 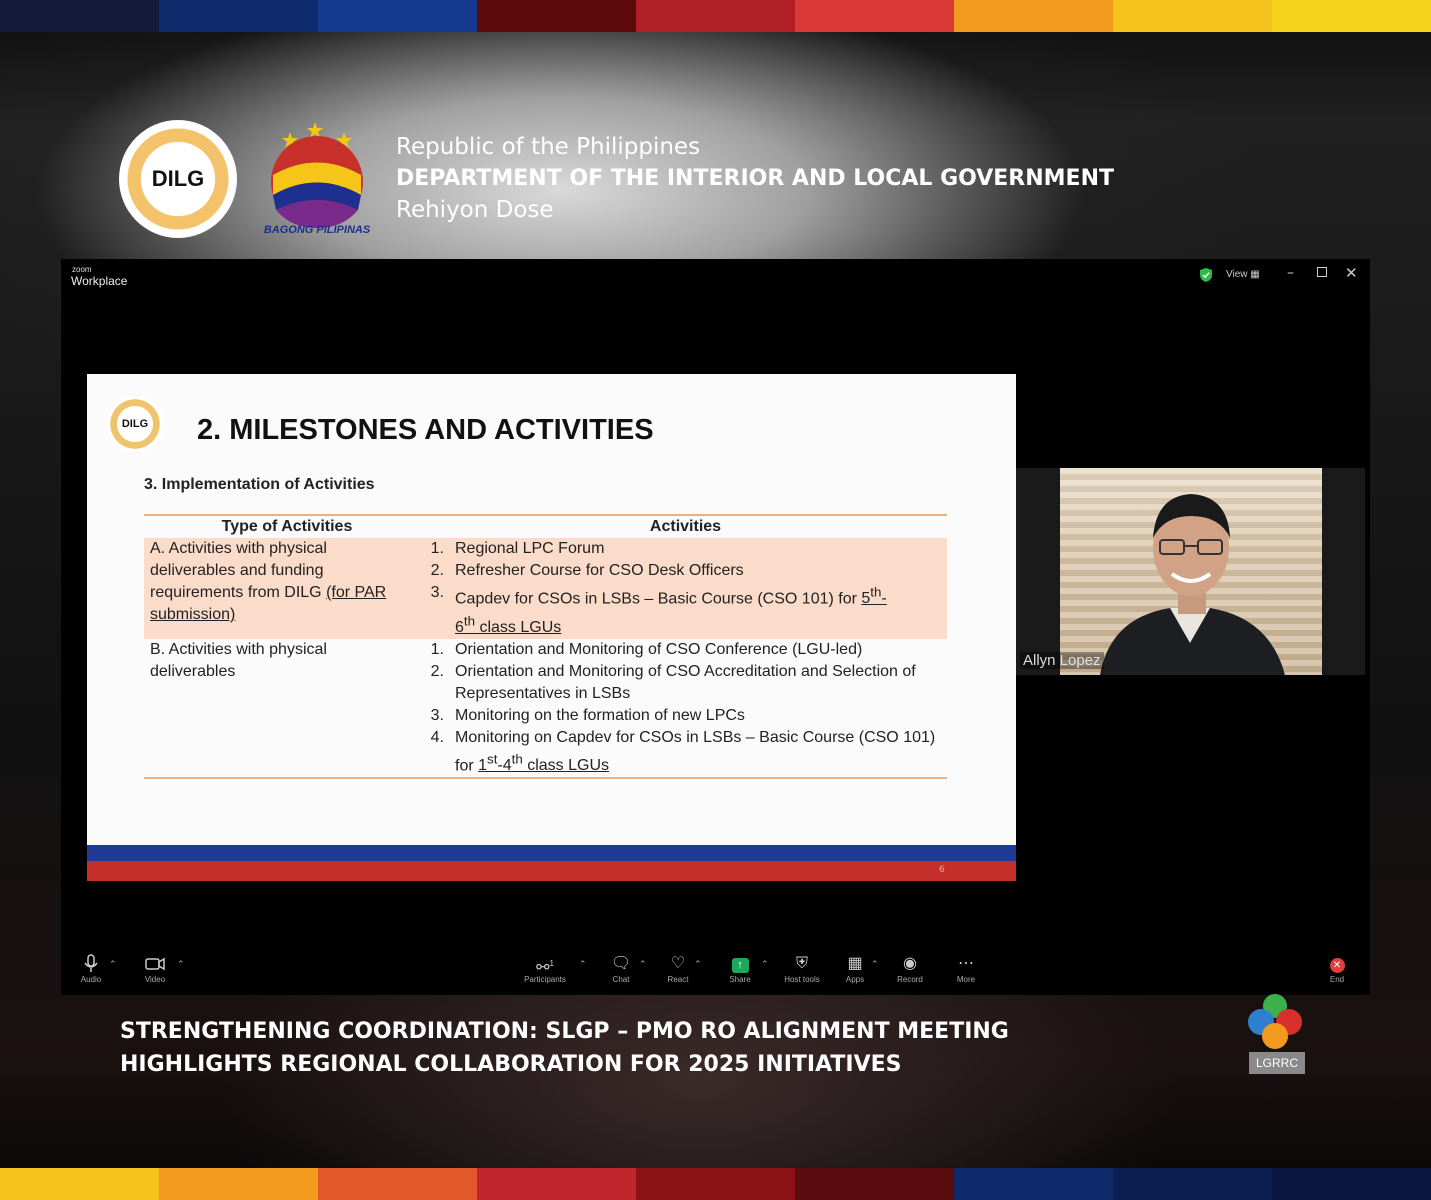 I want to click on table-header-row: Type of Activities Activities, so click(x=545, y=527).